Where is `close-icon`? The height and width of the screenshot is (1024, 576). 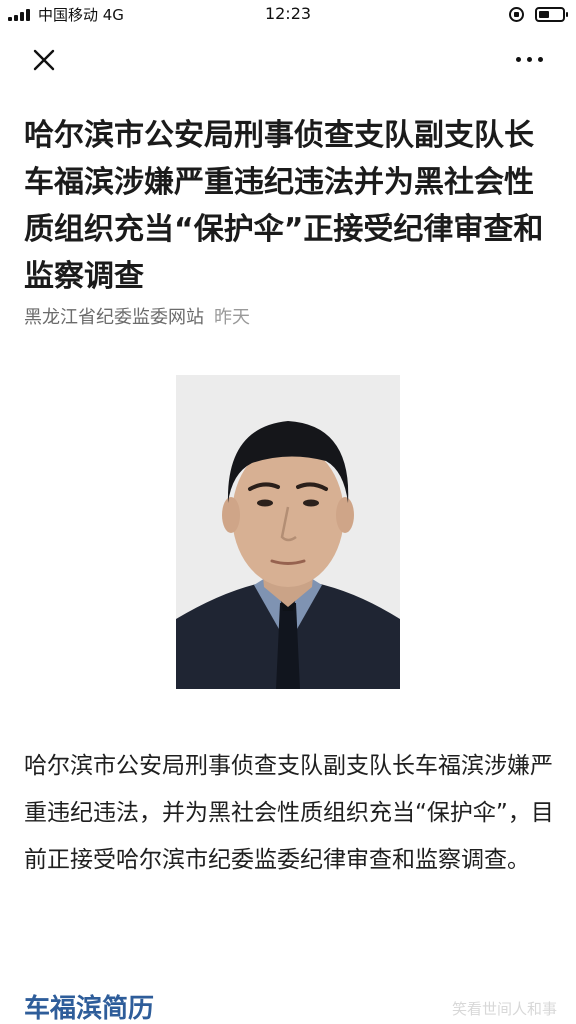
close-icon is located at coordinates (44, 60).